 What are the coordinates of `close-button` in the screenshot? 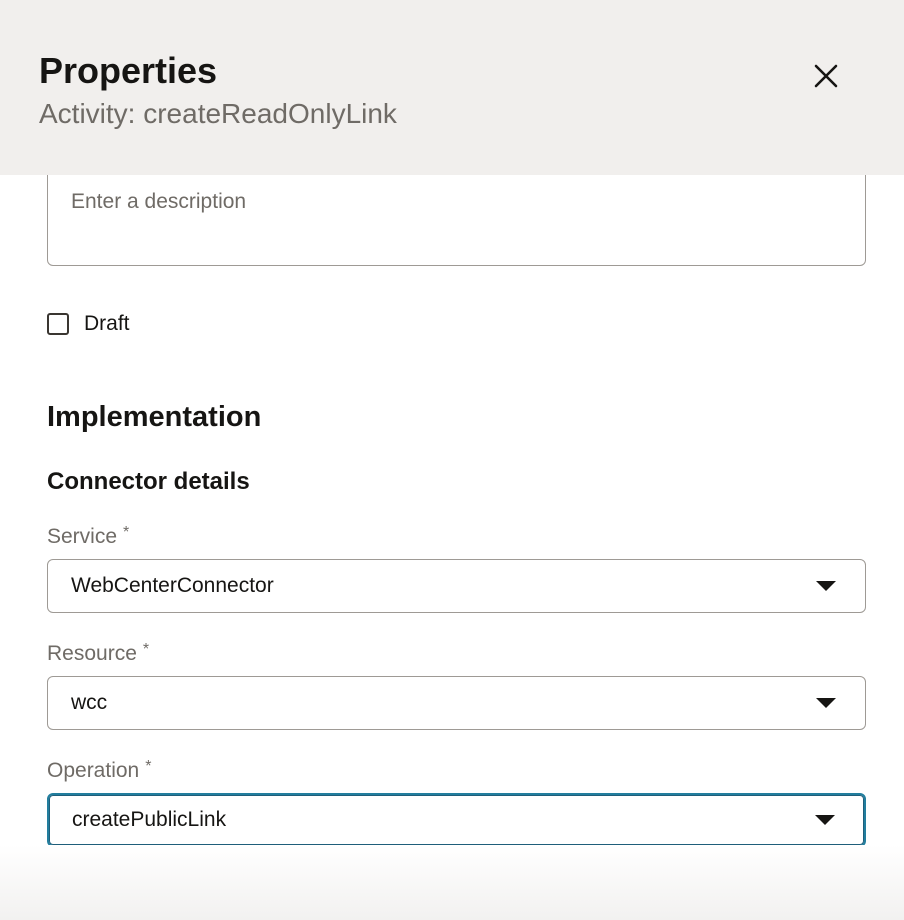 It's located at (826, 76).